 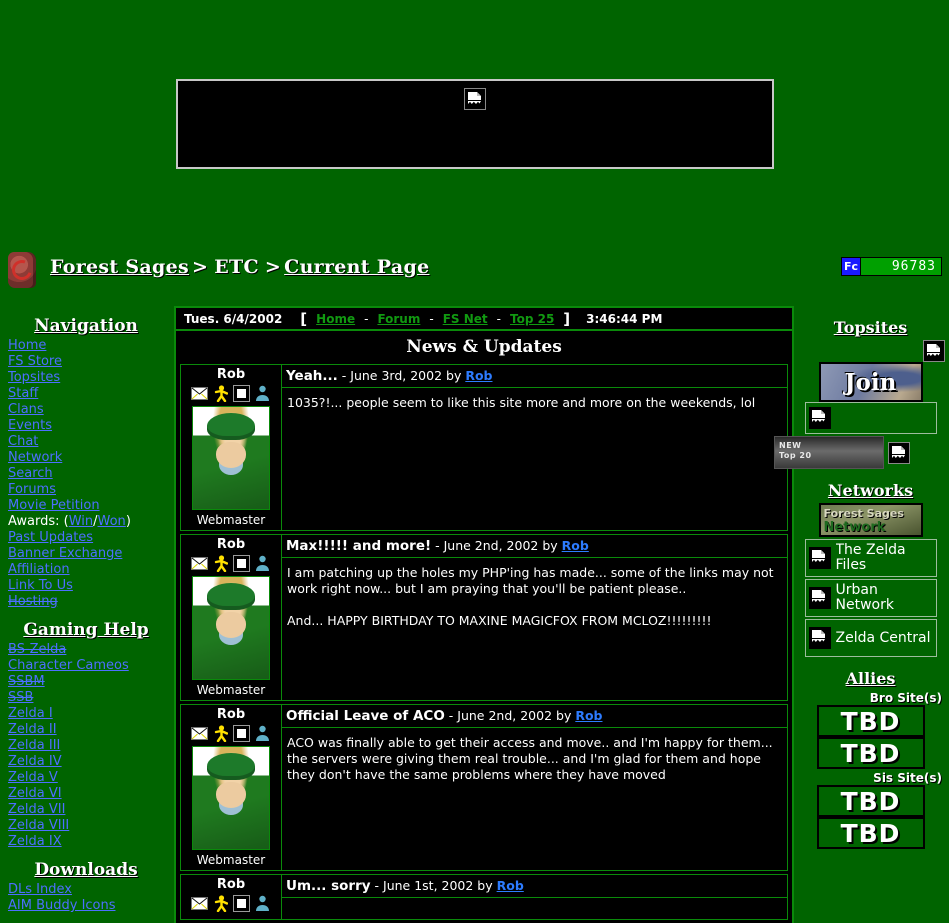 What do you see at coordinates (870, 638) in the screenshot?
I see `network-link: Zelda Central` at bounding box center [870, 638].